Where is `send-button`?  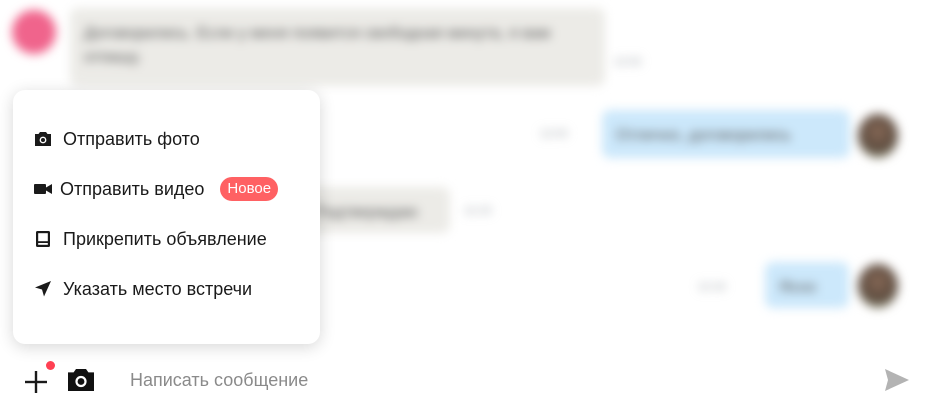
send-button is located at coordinates (897, 380).